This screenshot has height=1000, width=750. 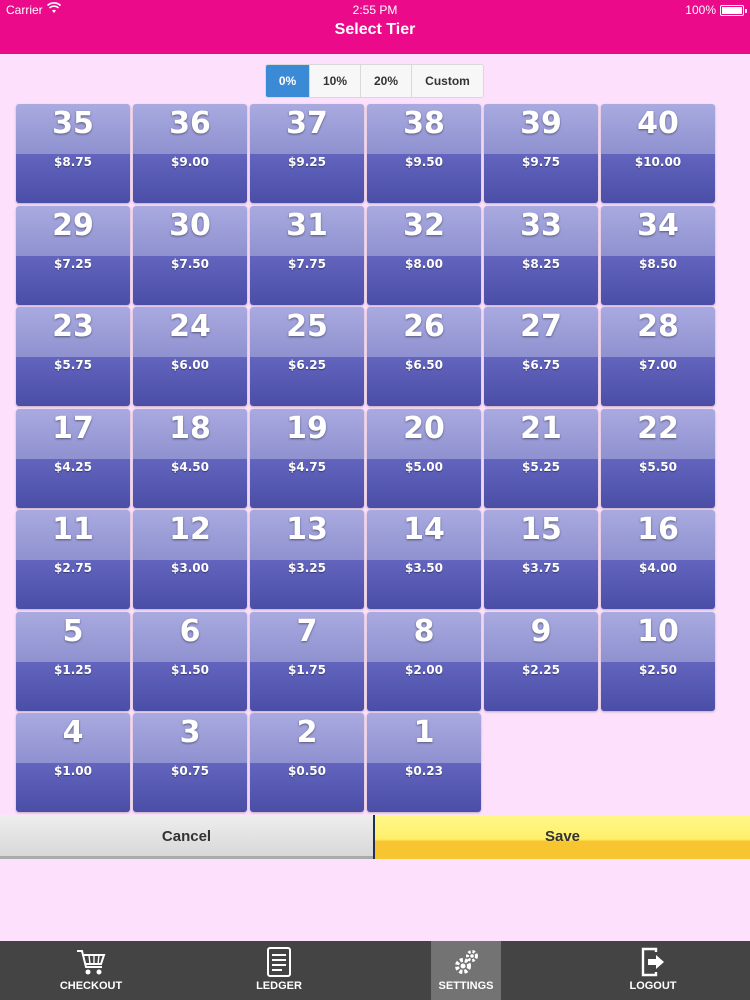 What do you see at coordinates (73, 661) in the screenshot?
I see `tier-tile: 5 $1.25` at bounding box center [73, 661].